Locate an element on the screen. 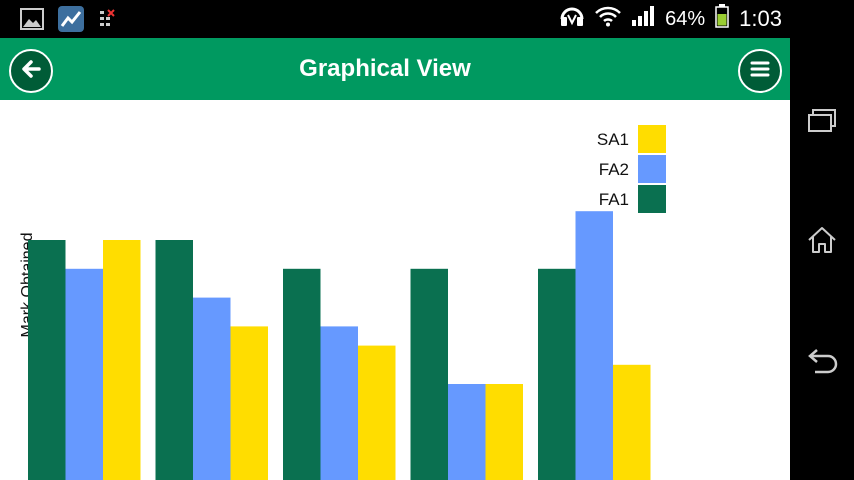 Image resolution: width=854 pixels, height=480 pixels. system-back-button is located at coordinates (822, 362).